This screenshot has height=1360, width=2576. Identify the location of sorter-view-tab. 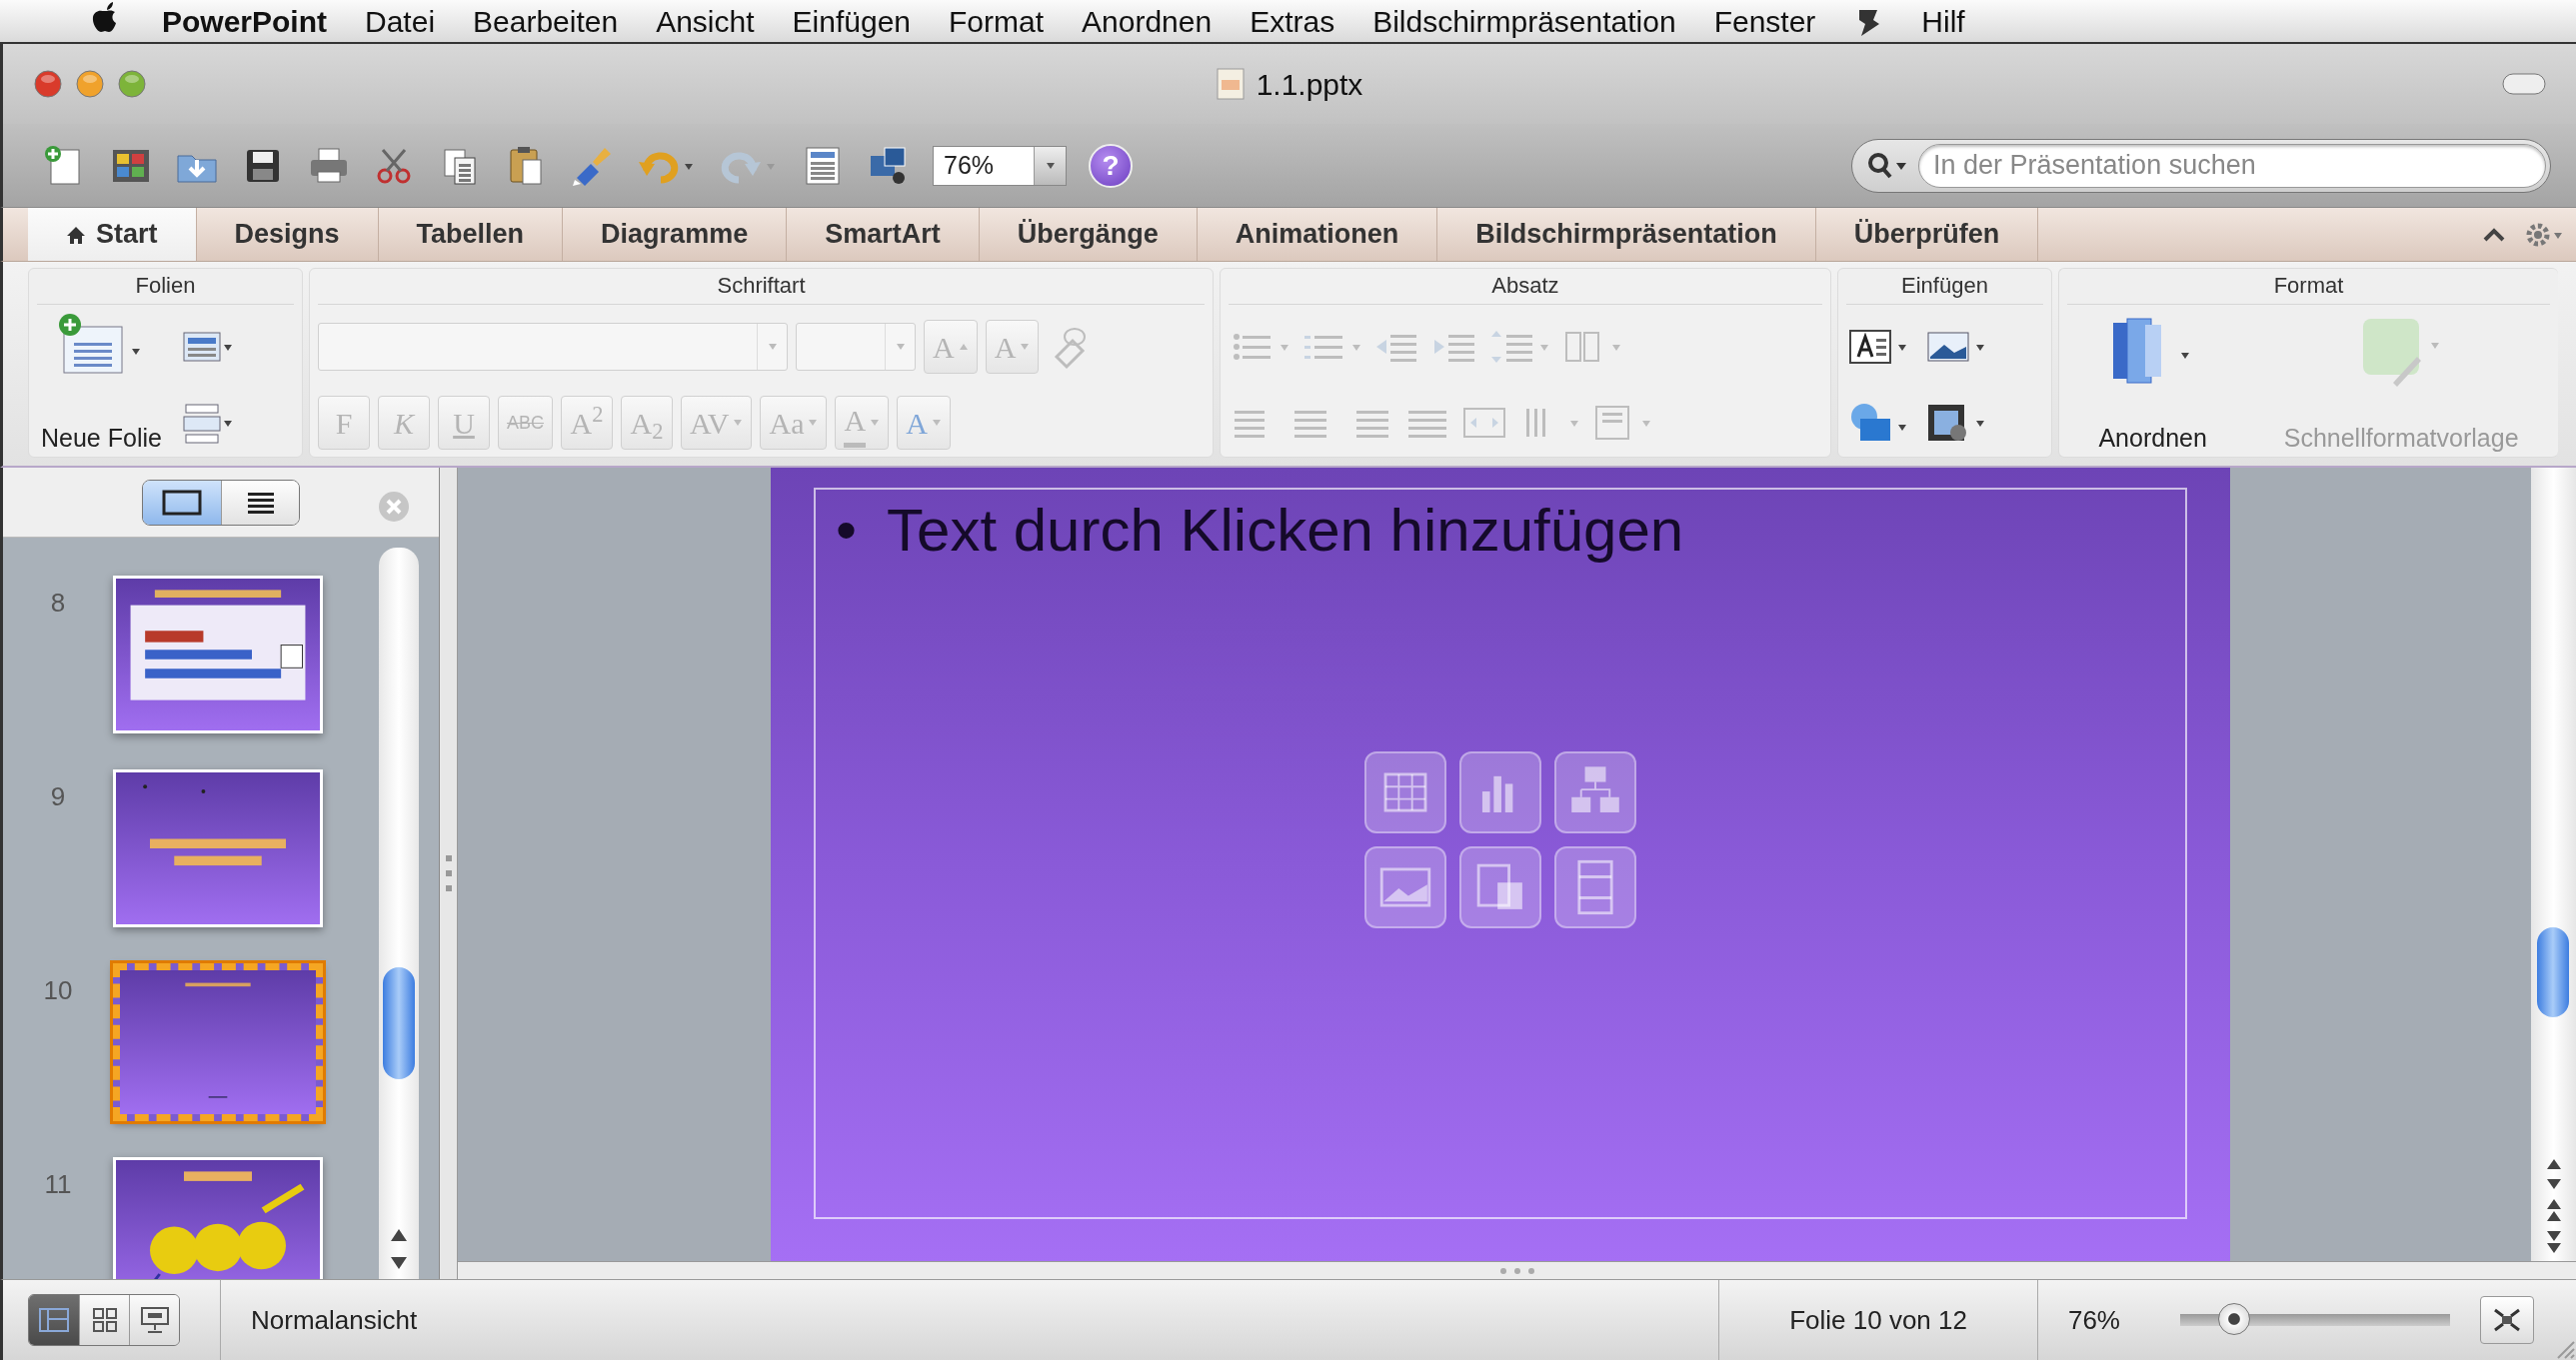
(104, 1320).